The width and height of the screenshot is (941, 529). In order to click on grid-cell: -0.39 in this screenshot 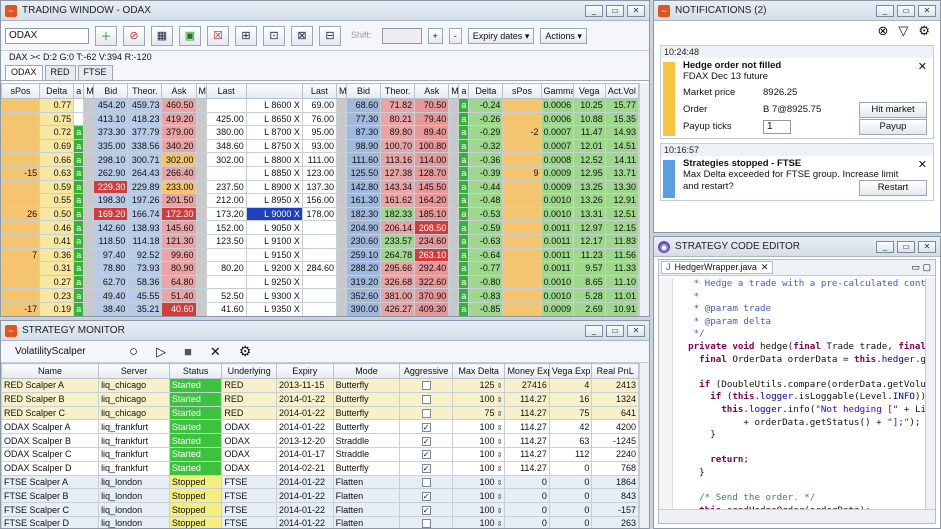, I will do `click(486, 173)`.